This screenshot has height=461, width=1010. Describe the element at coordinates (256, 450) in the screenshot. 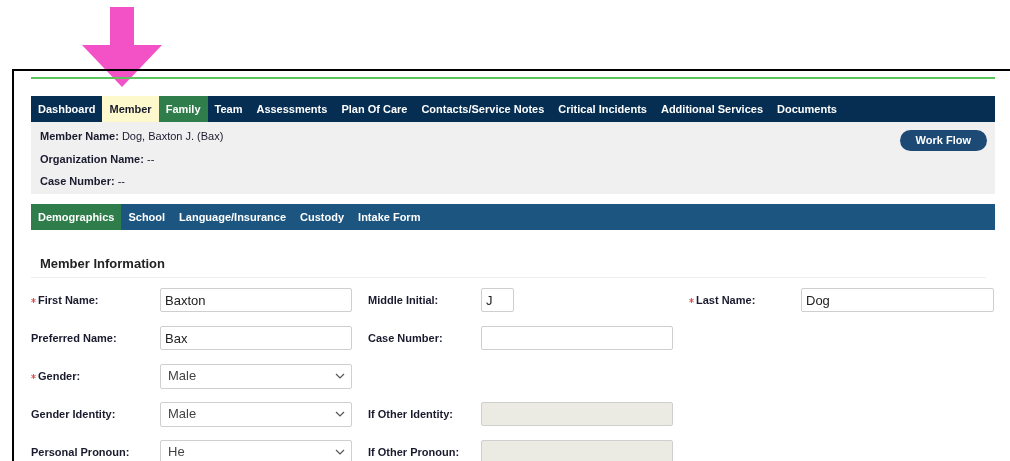

I see `dropdown-field: He` at that location.